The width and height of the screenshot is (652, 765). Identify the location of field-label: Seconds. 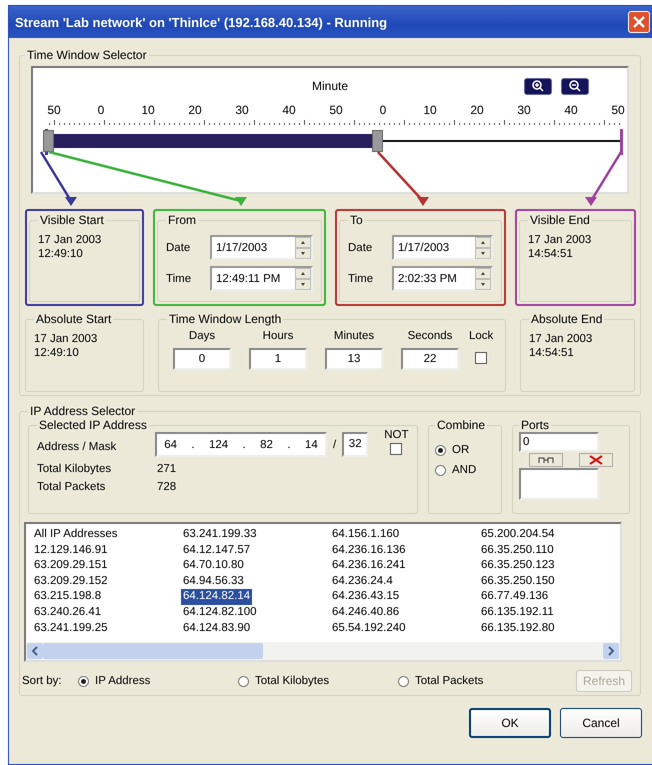
(430, 336).